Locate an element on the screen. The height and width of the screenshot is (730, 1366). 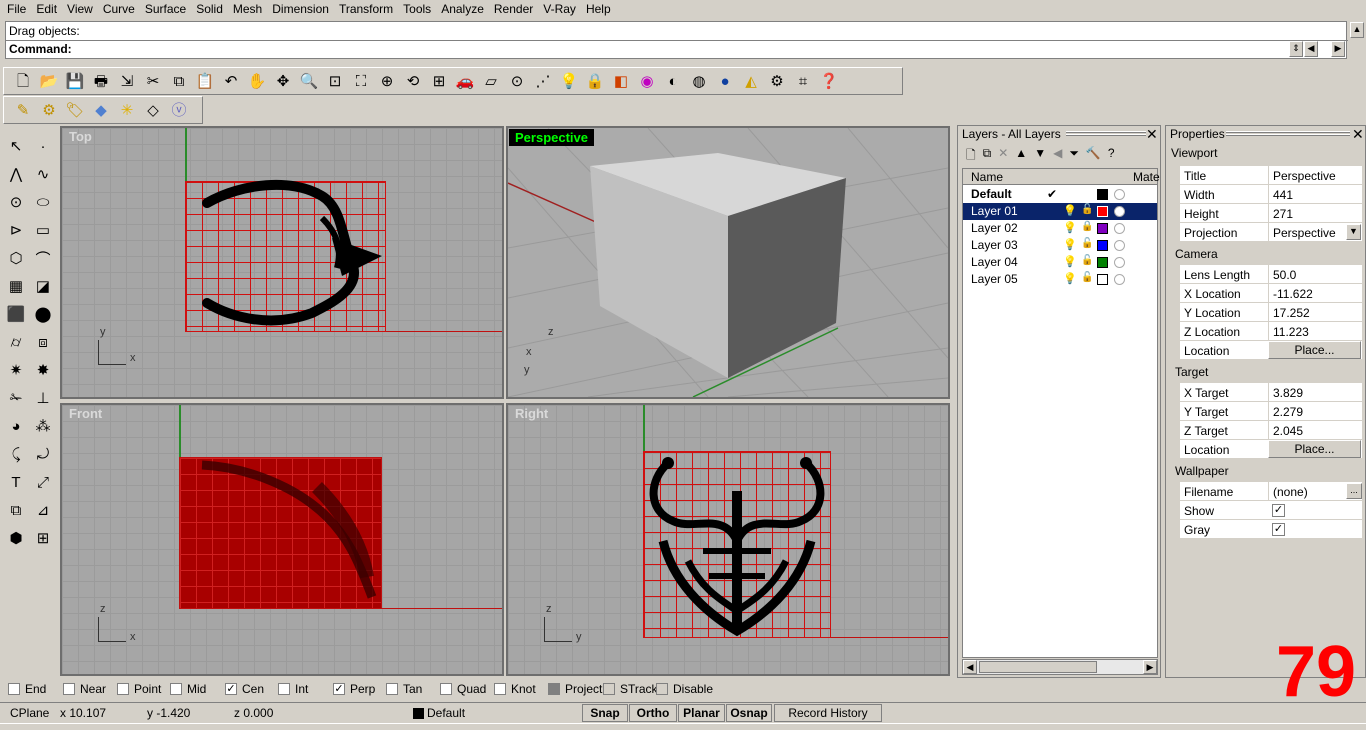
x-target-field: 3.829 is located at coordinates (1315, 392).